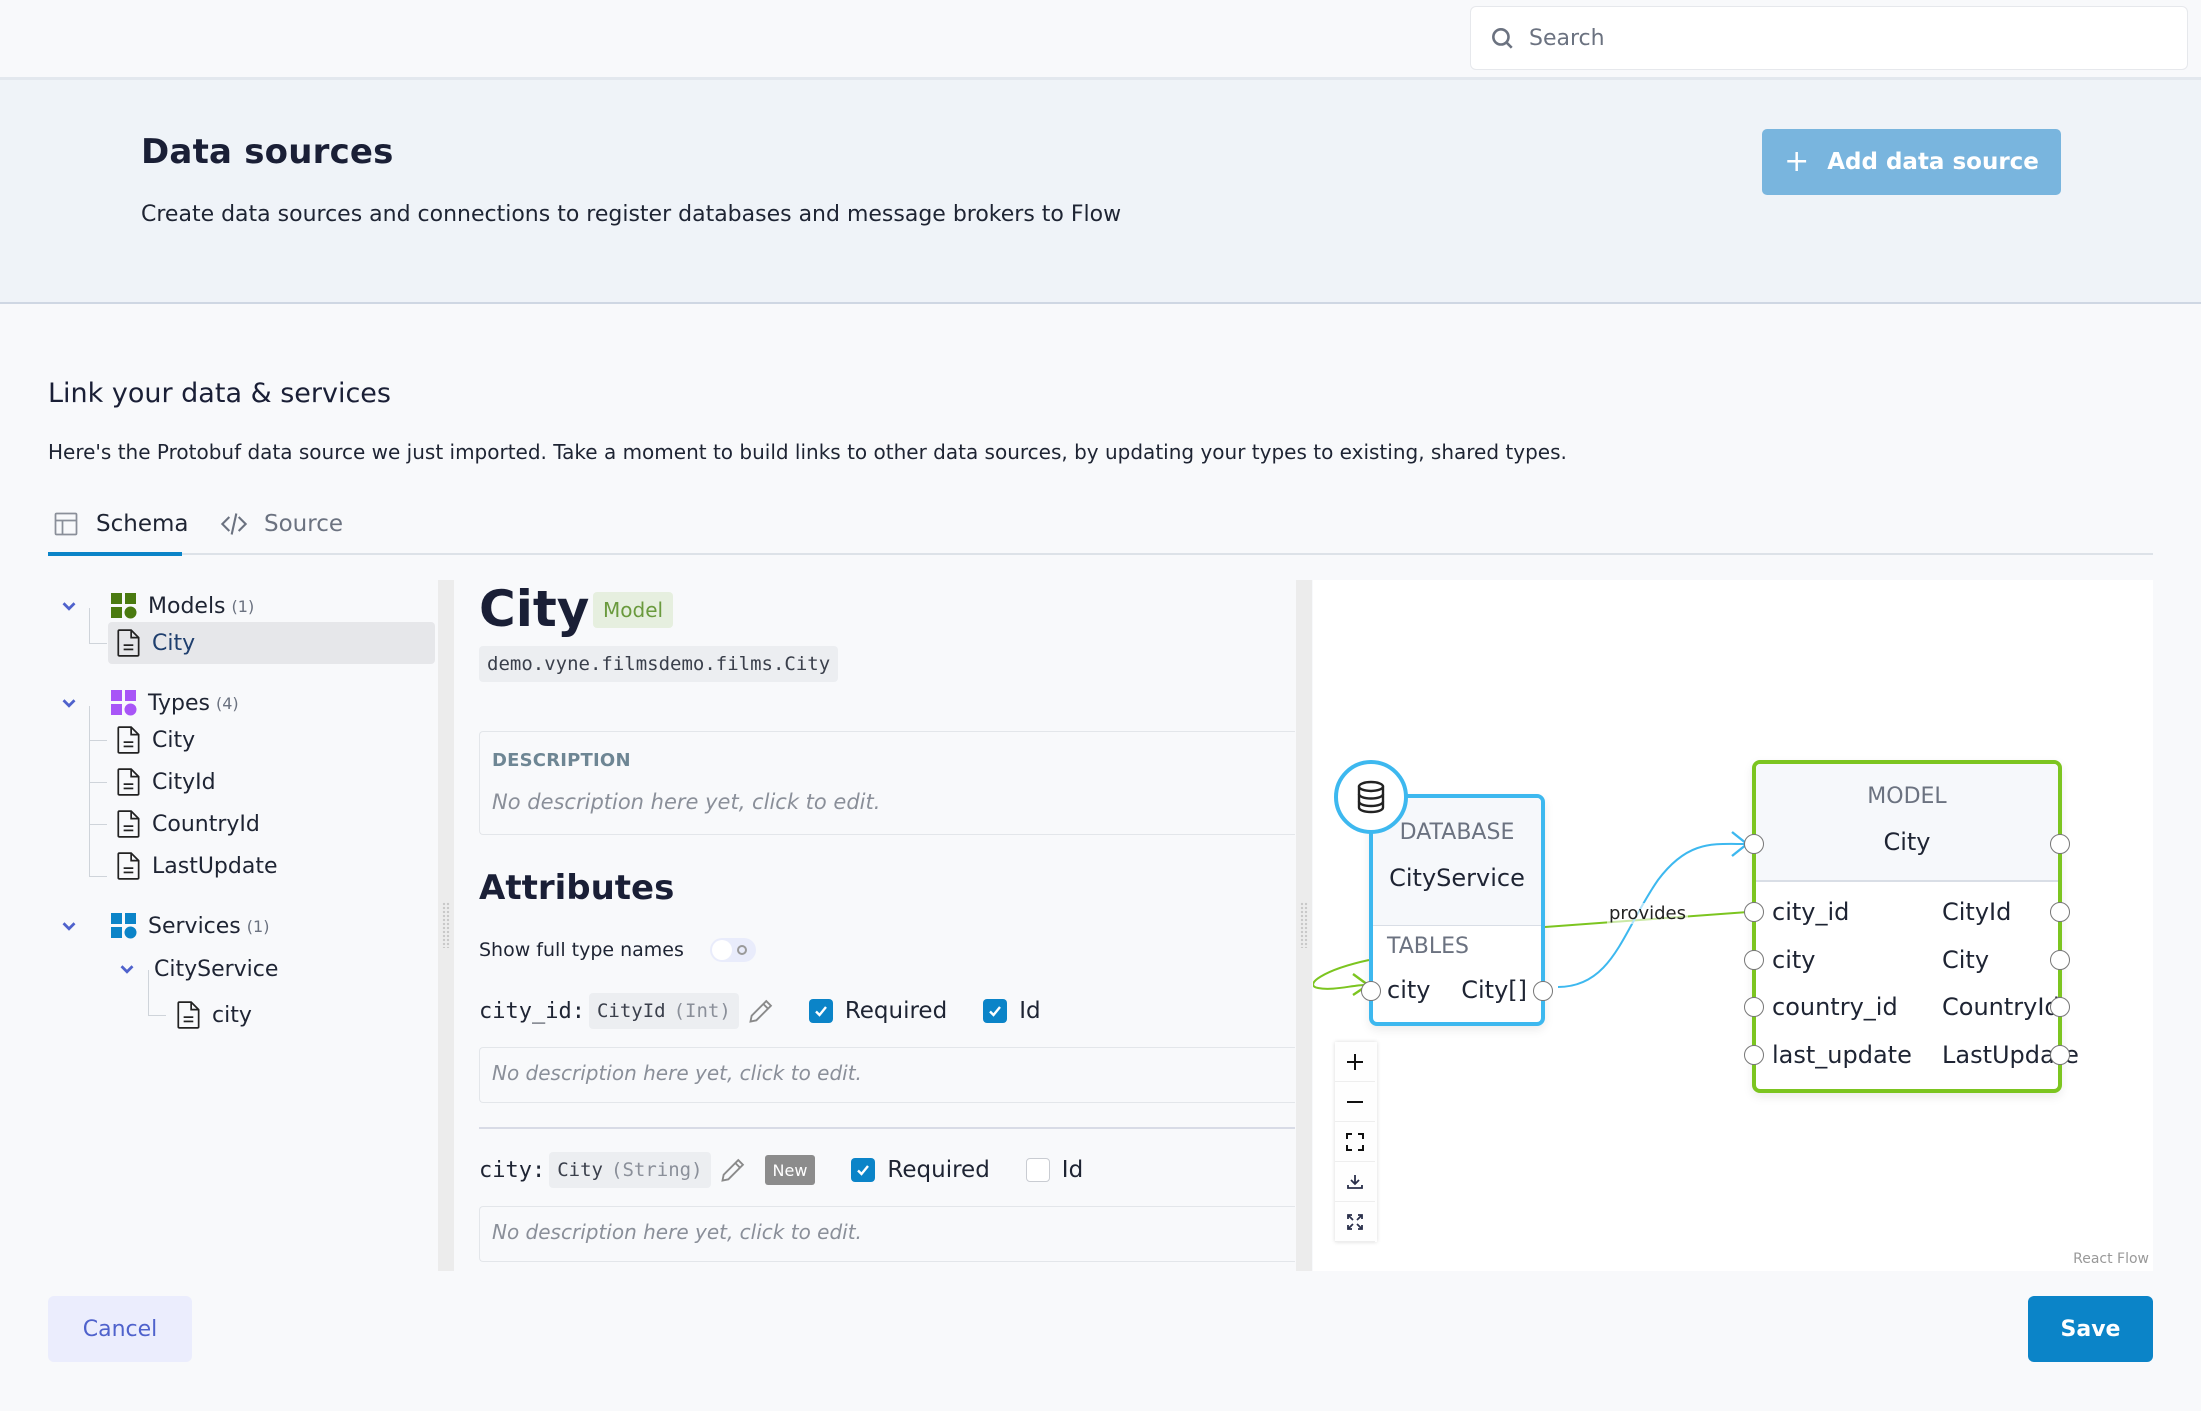  I want to click on tree-group-models: Models (1), so click(151, 606).